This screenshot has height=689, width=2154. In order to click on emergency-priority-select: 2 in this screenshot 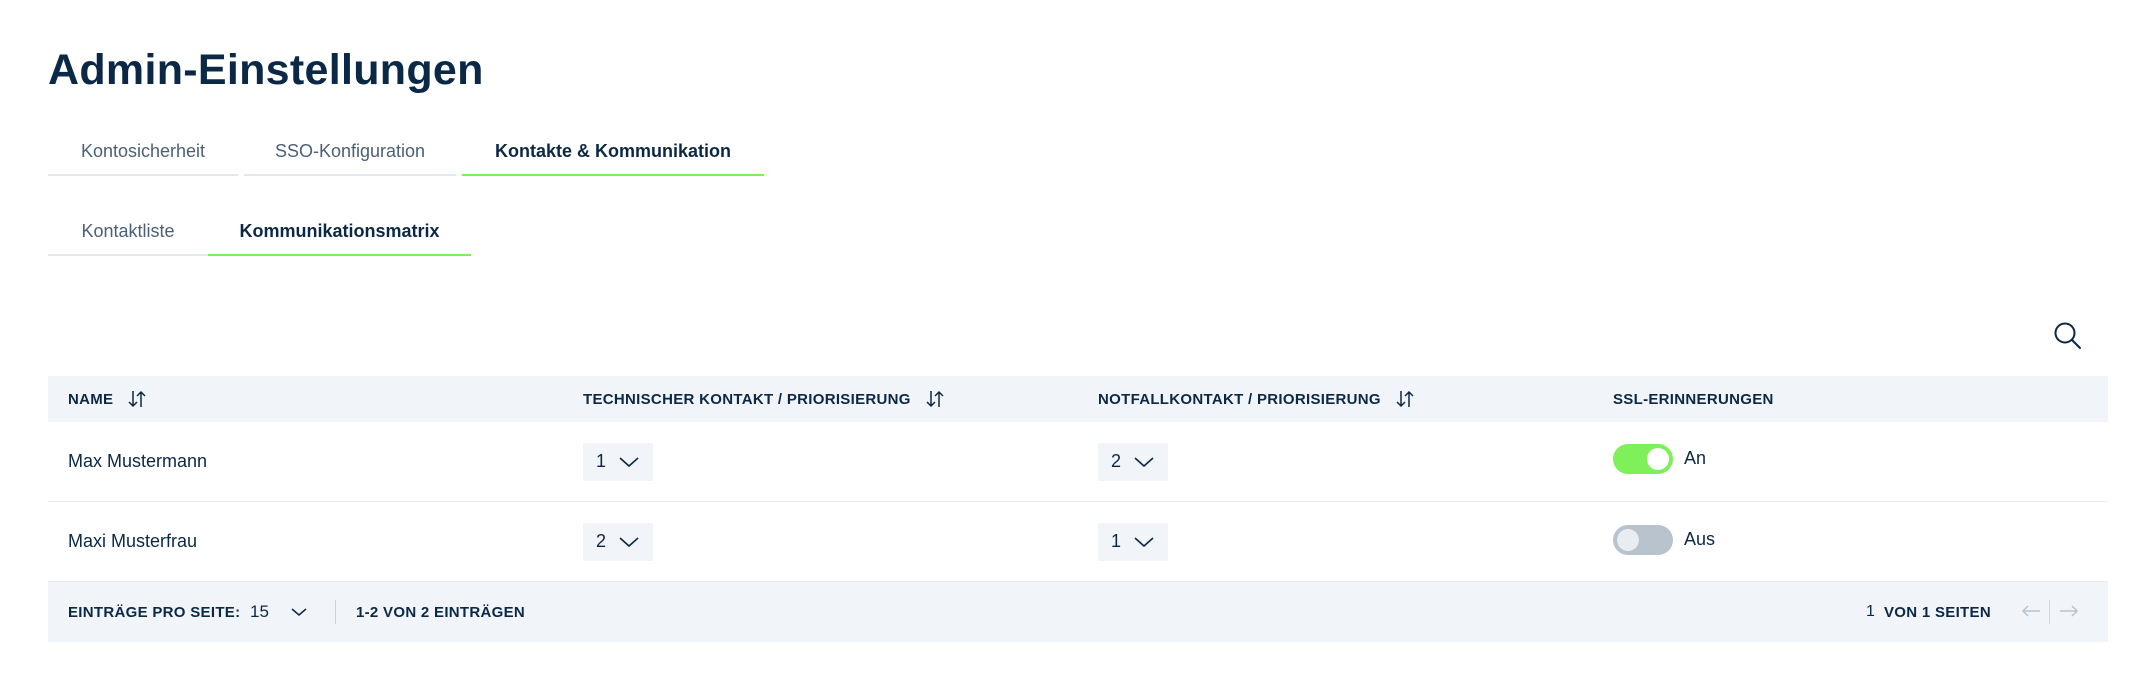, I will do `click(1133, 461)`.